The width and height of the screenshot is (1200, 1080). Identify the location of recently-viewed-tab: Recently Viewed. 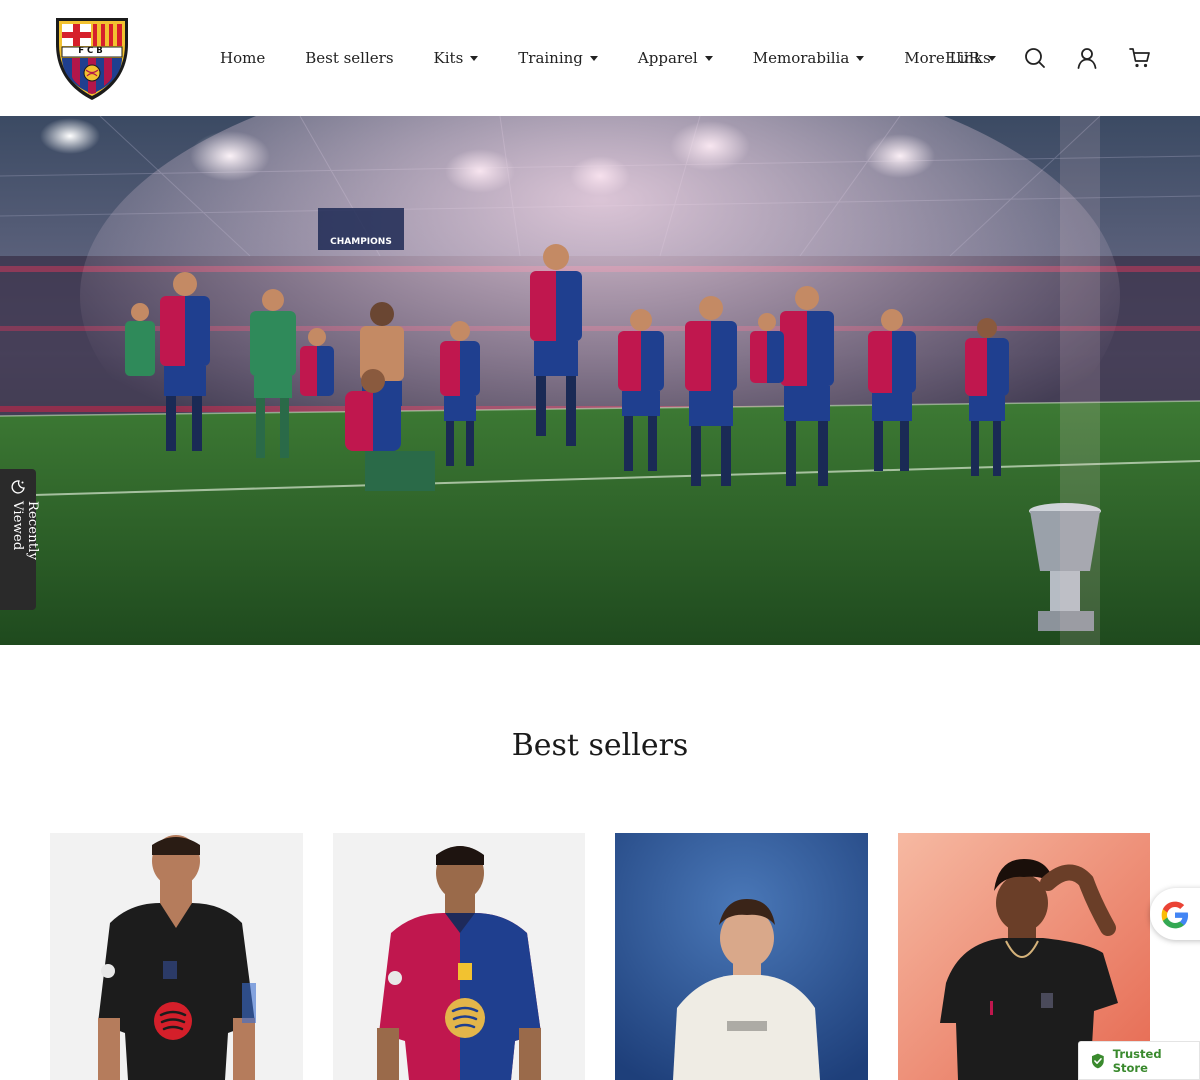
(20, 539).